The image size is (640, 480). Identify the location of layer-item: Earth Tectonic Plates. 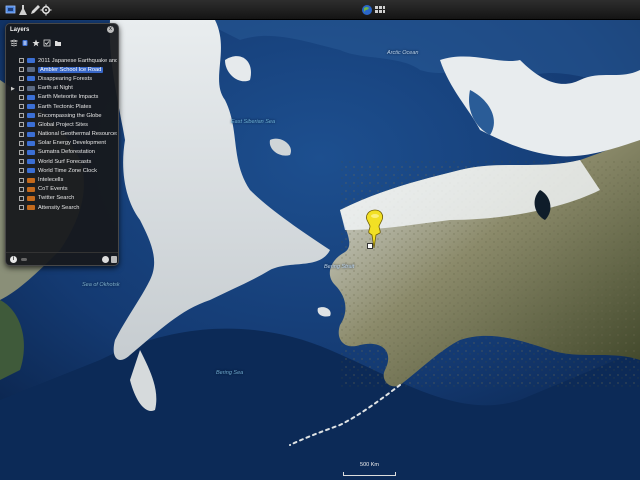
(63, 106).